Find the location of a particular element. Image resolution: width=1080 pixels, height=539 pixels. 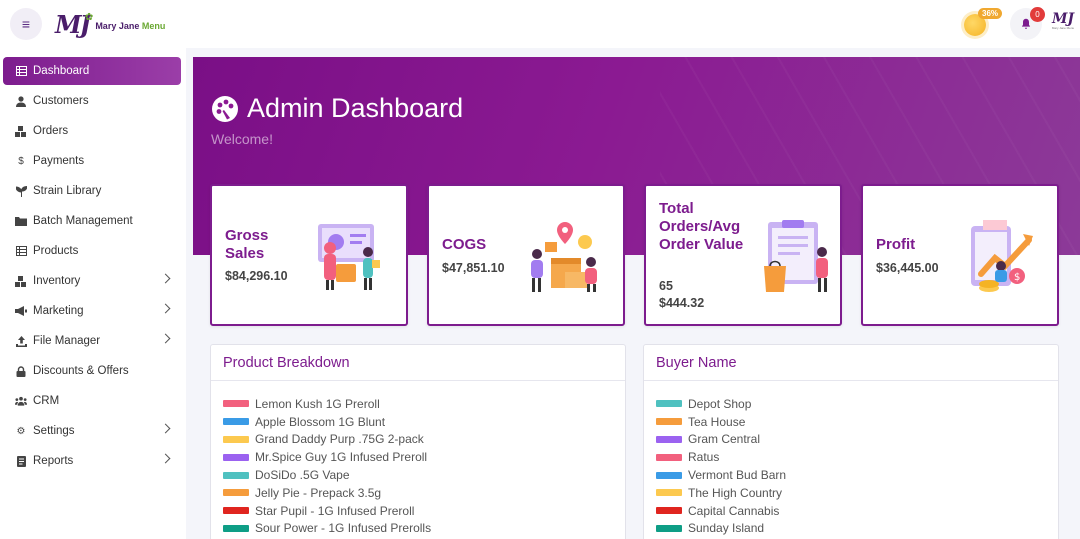

panel-title: Buyer Name is located at coordinates (851, 363).